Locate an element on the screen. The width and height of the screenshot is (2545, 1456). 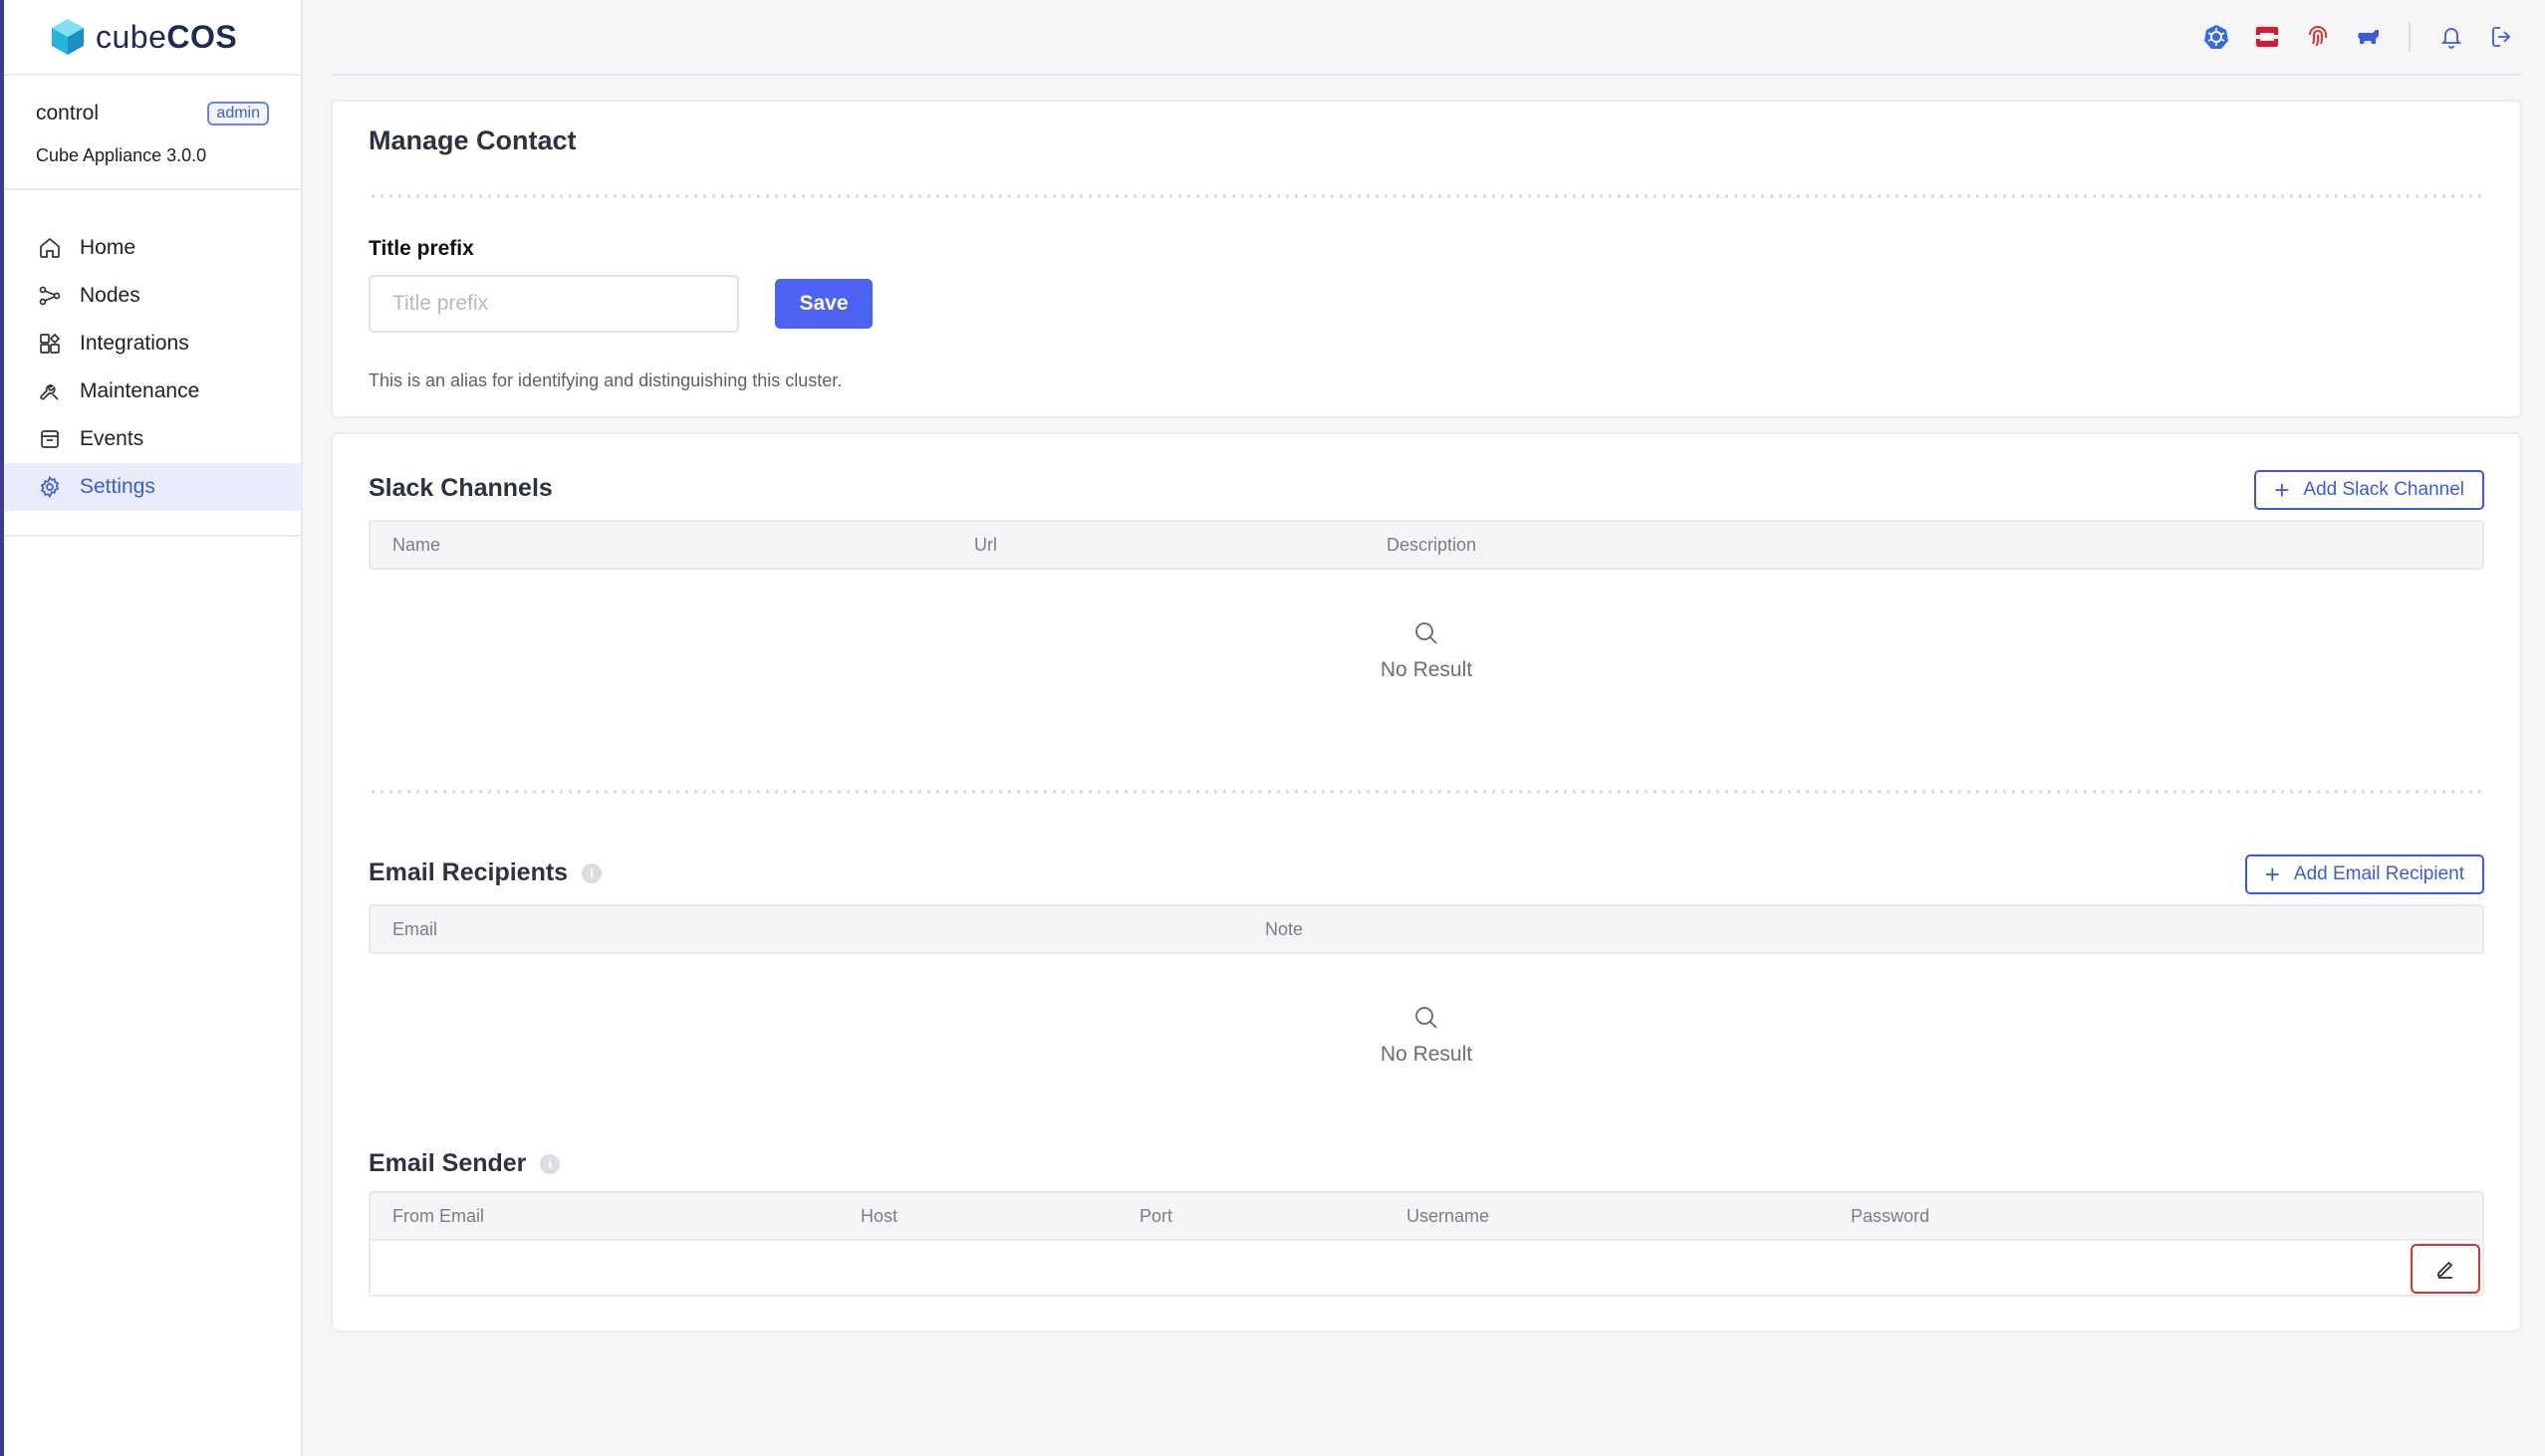
save-button: Save is located at coordinates (824, 304).